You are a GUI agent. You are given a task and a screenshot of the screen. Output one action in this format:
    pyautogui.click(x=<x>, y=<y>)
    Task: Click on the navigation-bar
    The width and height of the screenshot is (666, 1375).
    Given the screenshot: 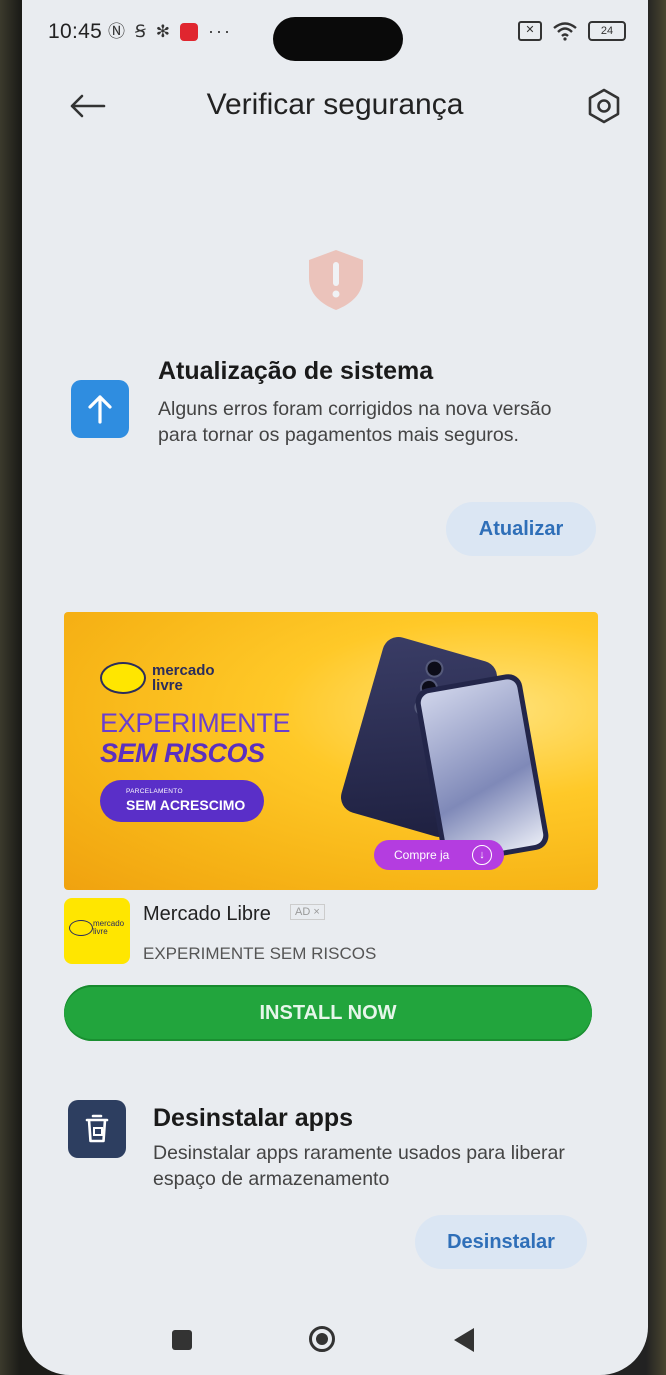 What is the action you would take?
    pyautogui.click(x=335, y=1342)
    